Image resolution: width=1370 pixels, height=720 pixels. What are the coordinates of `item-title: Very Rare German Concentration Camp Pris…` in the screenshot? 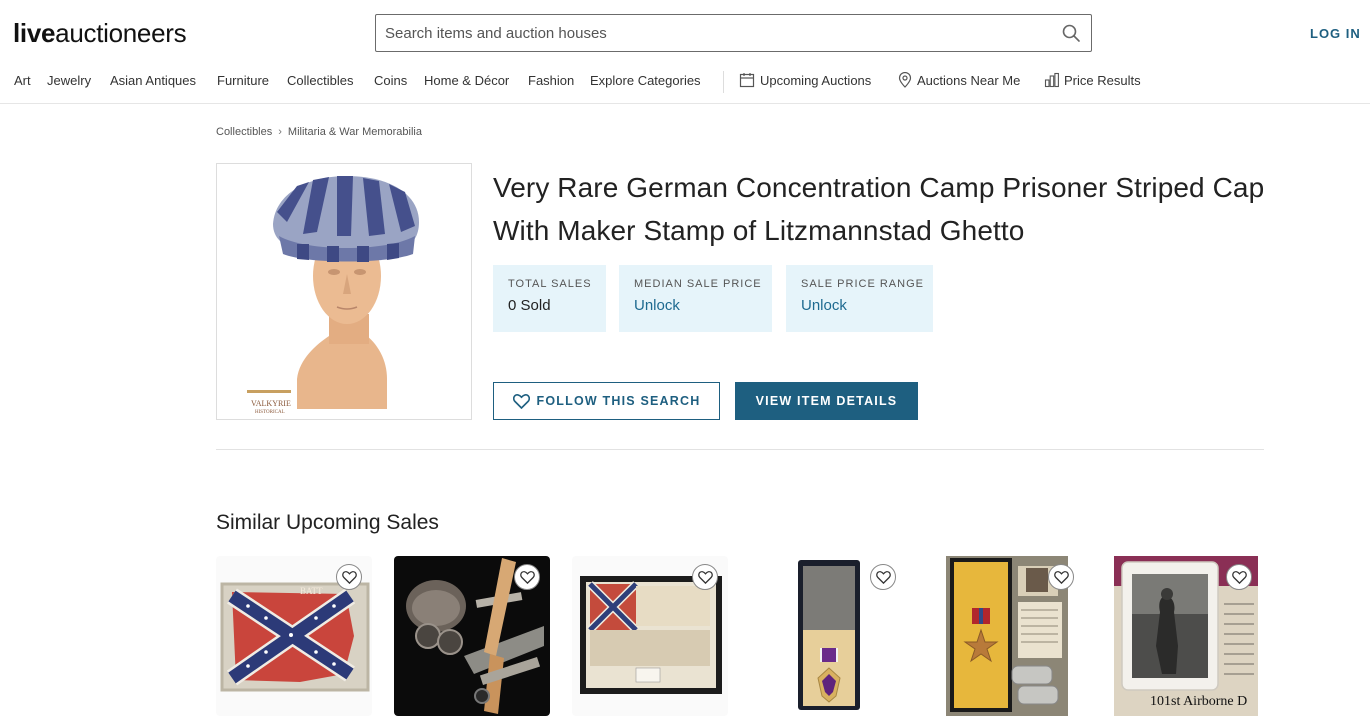 It's located at (879, 209).